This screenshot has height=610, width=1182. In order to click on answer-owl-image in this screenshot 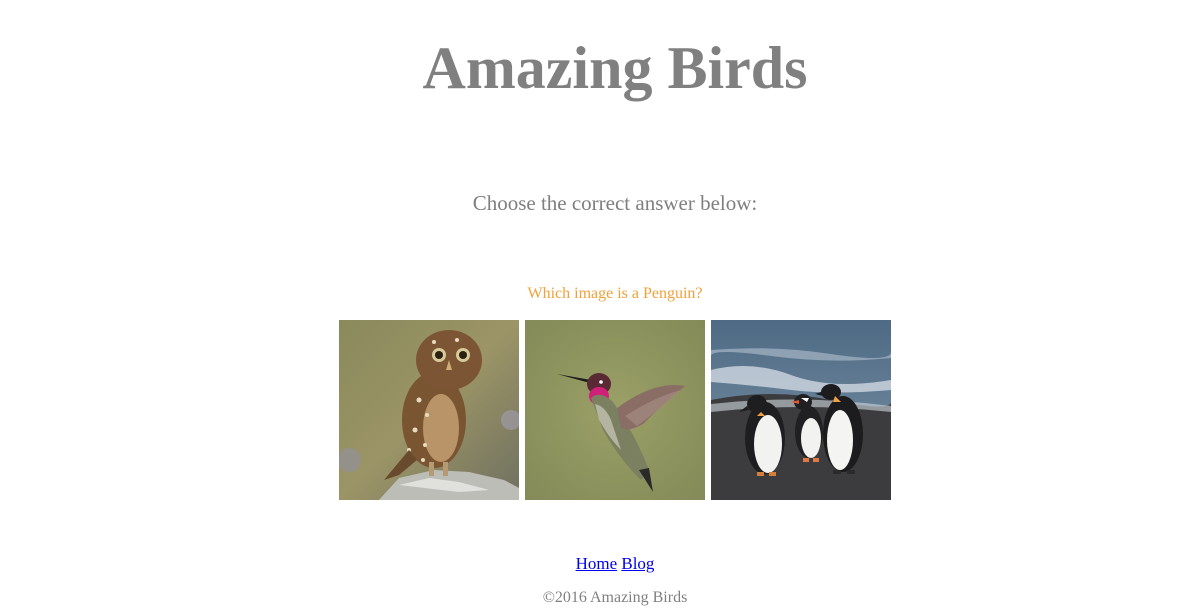, I will do `click(429, 410)`.